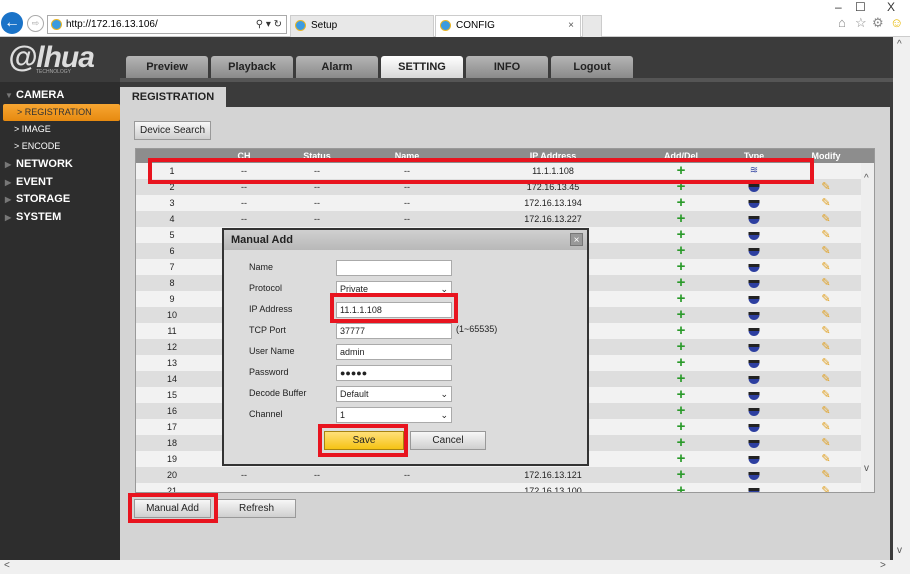  Describe the element at coordinates (883, 565) in the screenshot. I see `scroll-right-icon: >` at that location.